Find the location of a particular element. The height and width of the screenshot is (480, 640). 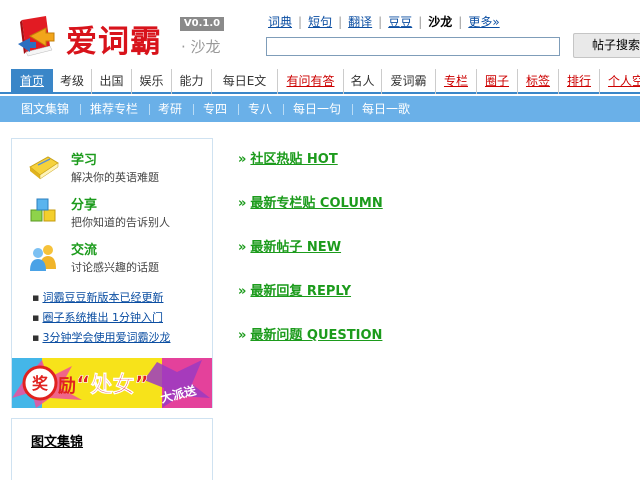

nav-rankings-label: 排行 is located at coordinates (578, 81).